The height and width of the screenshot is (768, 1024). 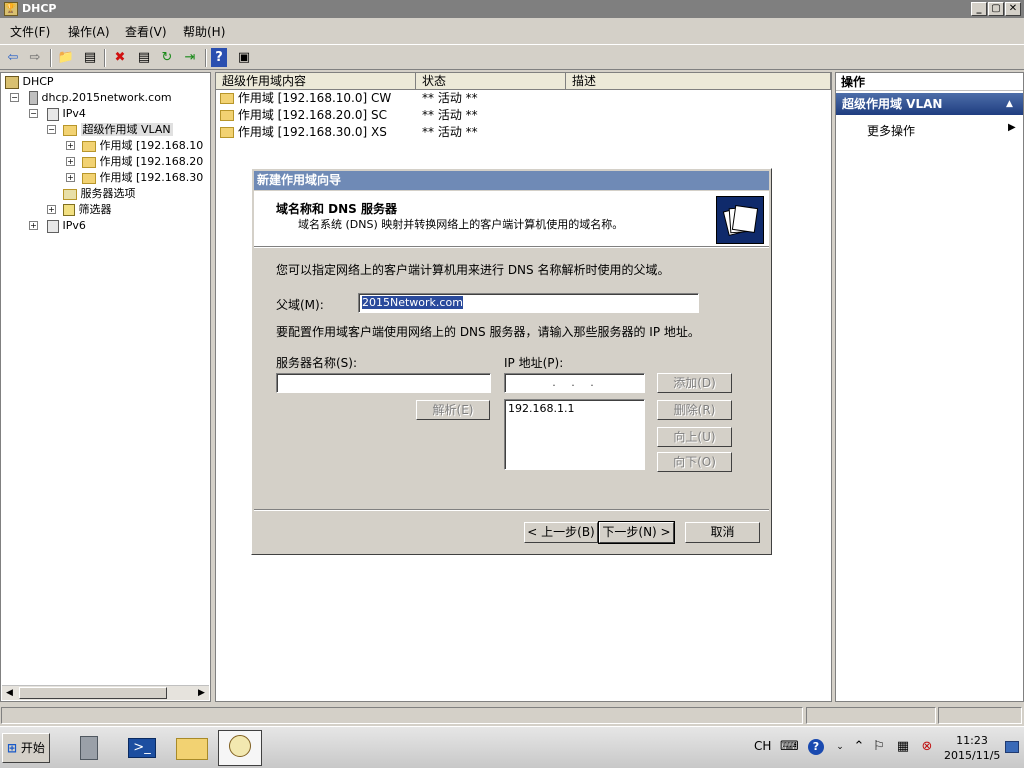 What do you see at coordinates (142, 748) in the screenshot?
I see `powershell-taskbar-icon: >_` at bounding box center [142, 748].